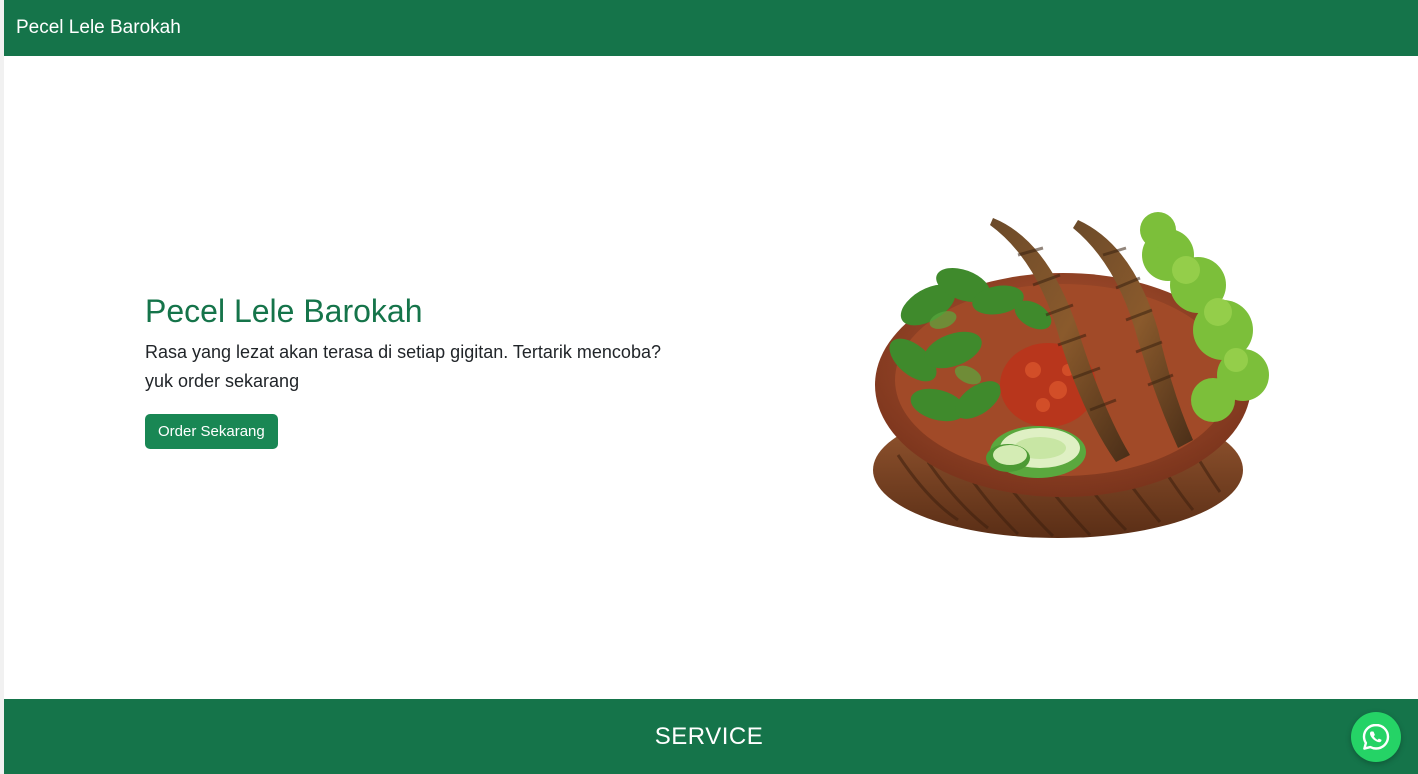 The height and width of the screenshot is (774, 1418). I want to click on service-title: SERVICE, so click(709, 736).